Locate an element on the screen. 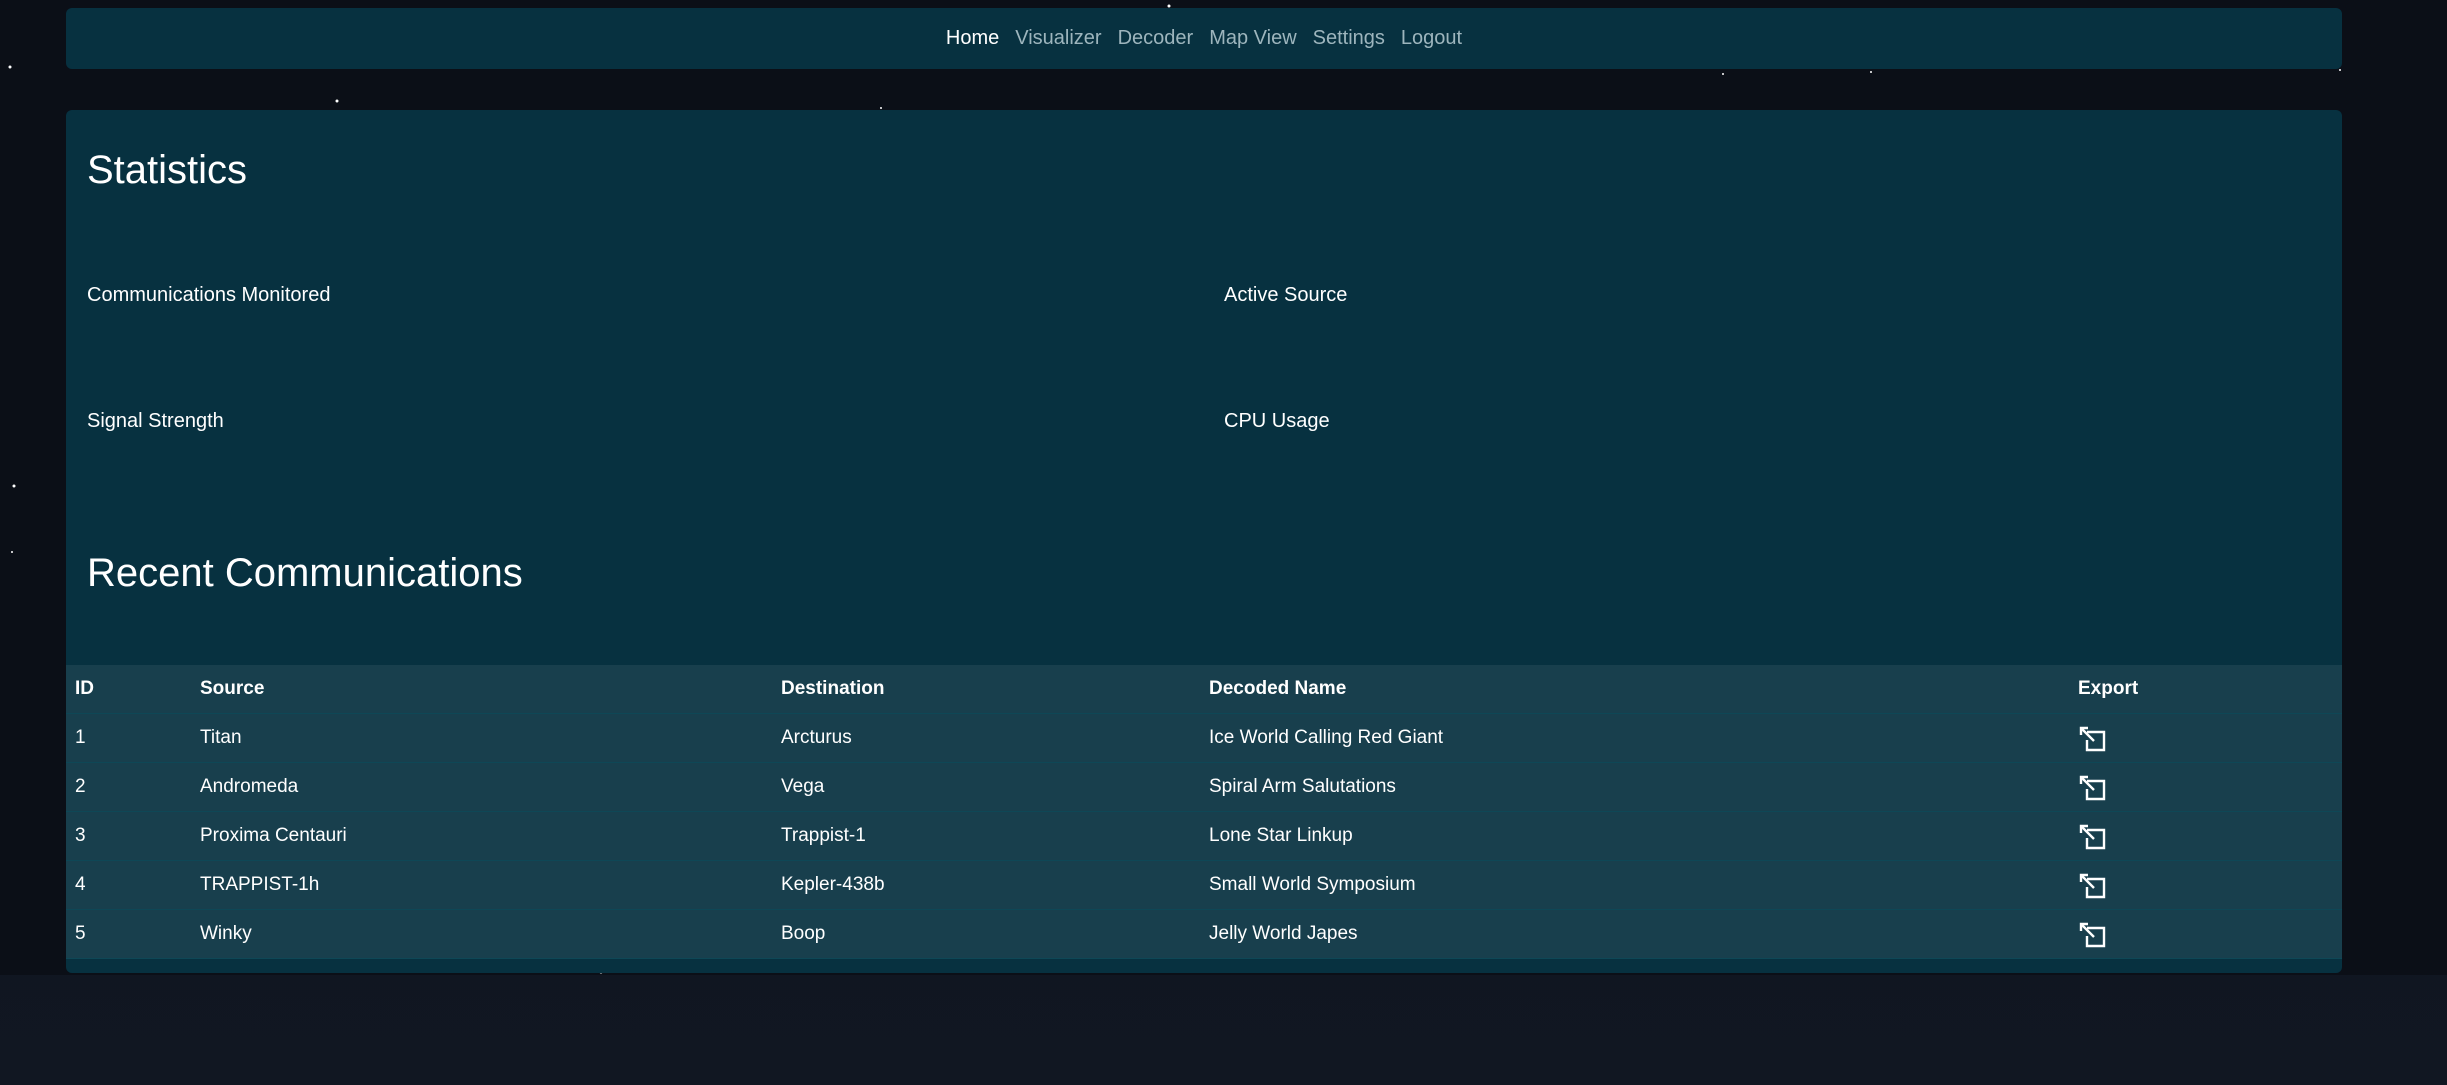 This screenshot has width=2447, height=1085. cell-source: Andromeda is located at coordinates (481, 787).